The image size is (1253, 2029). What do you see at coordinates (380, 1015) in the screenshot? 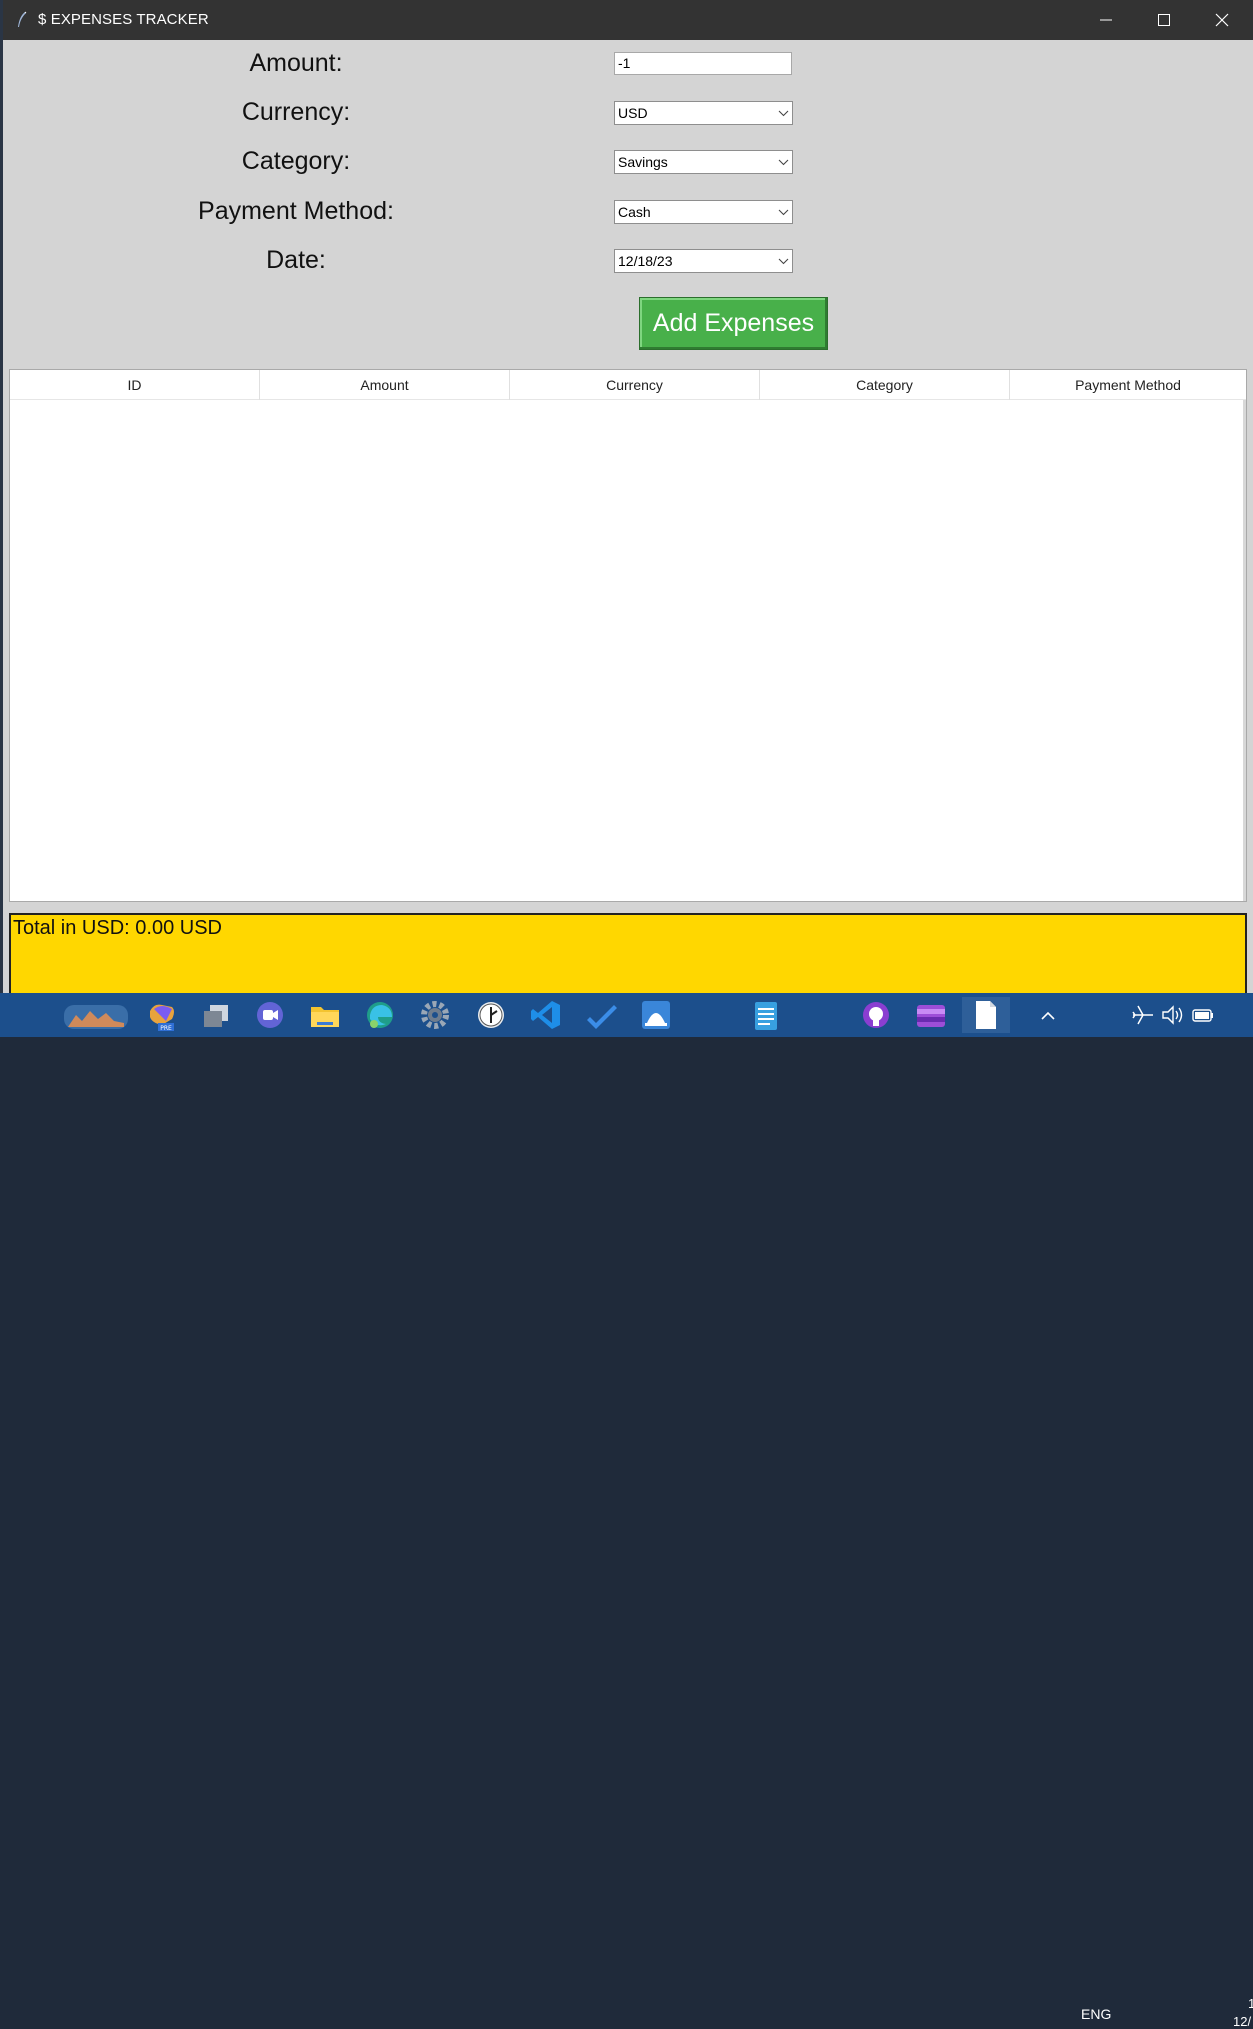
I see `edge-icon` at bounding box center [380, 1015].